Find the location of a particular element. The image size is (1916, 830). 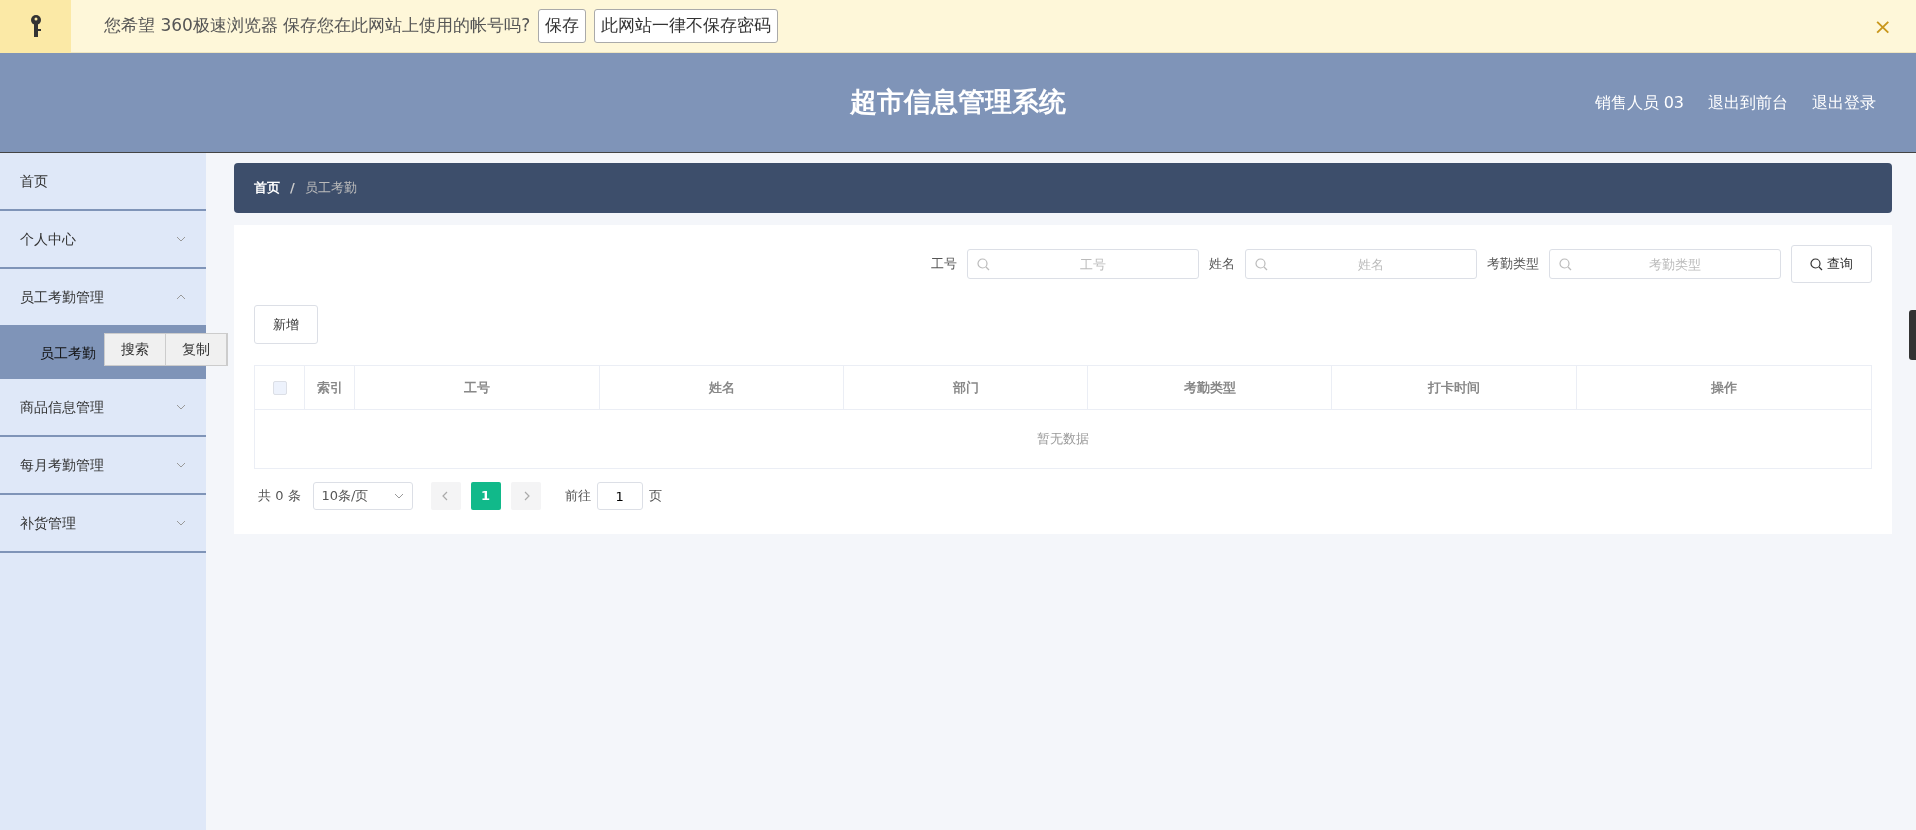

column-header: 操作 is located at coordinates (1724, 388).